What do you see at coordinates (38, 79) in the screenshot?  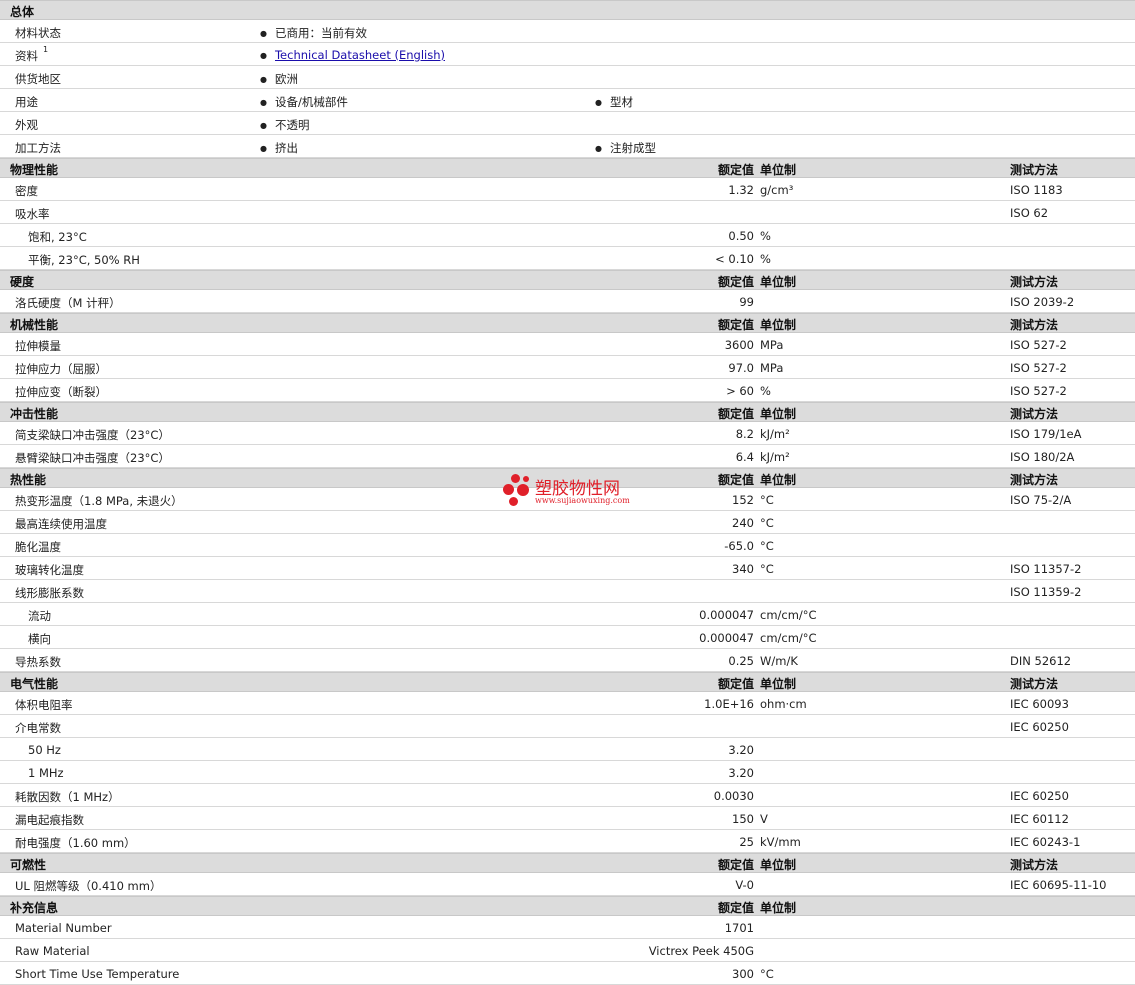 I see `row-label: 供货地区` at bounding box center [38, 79].